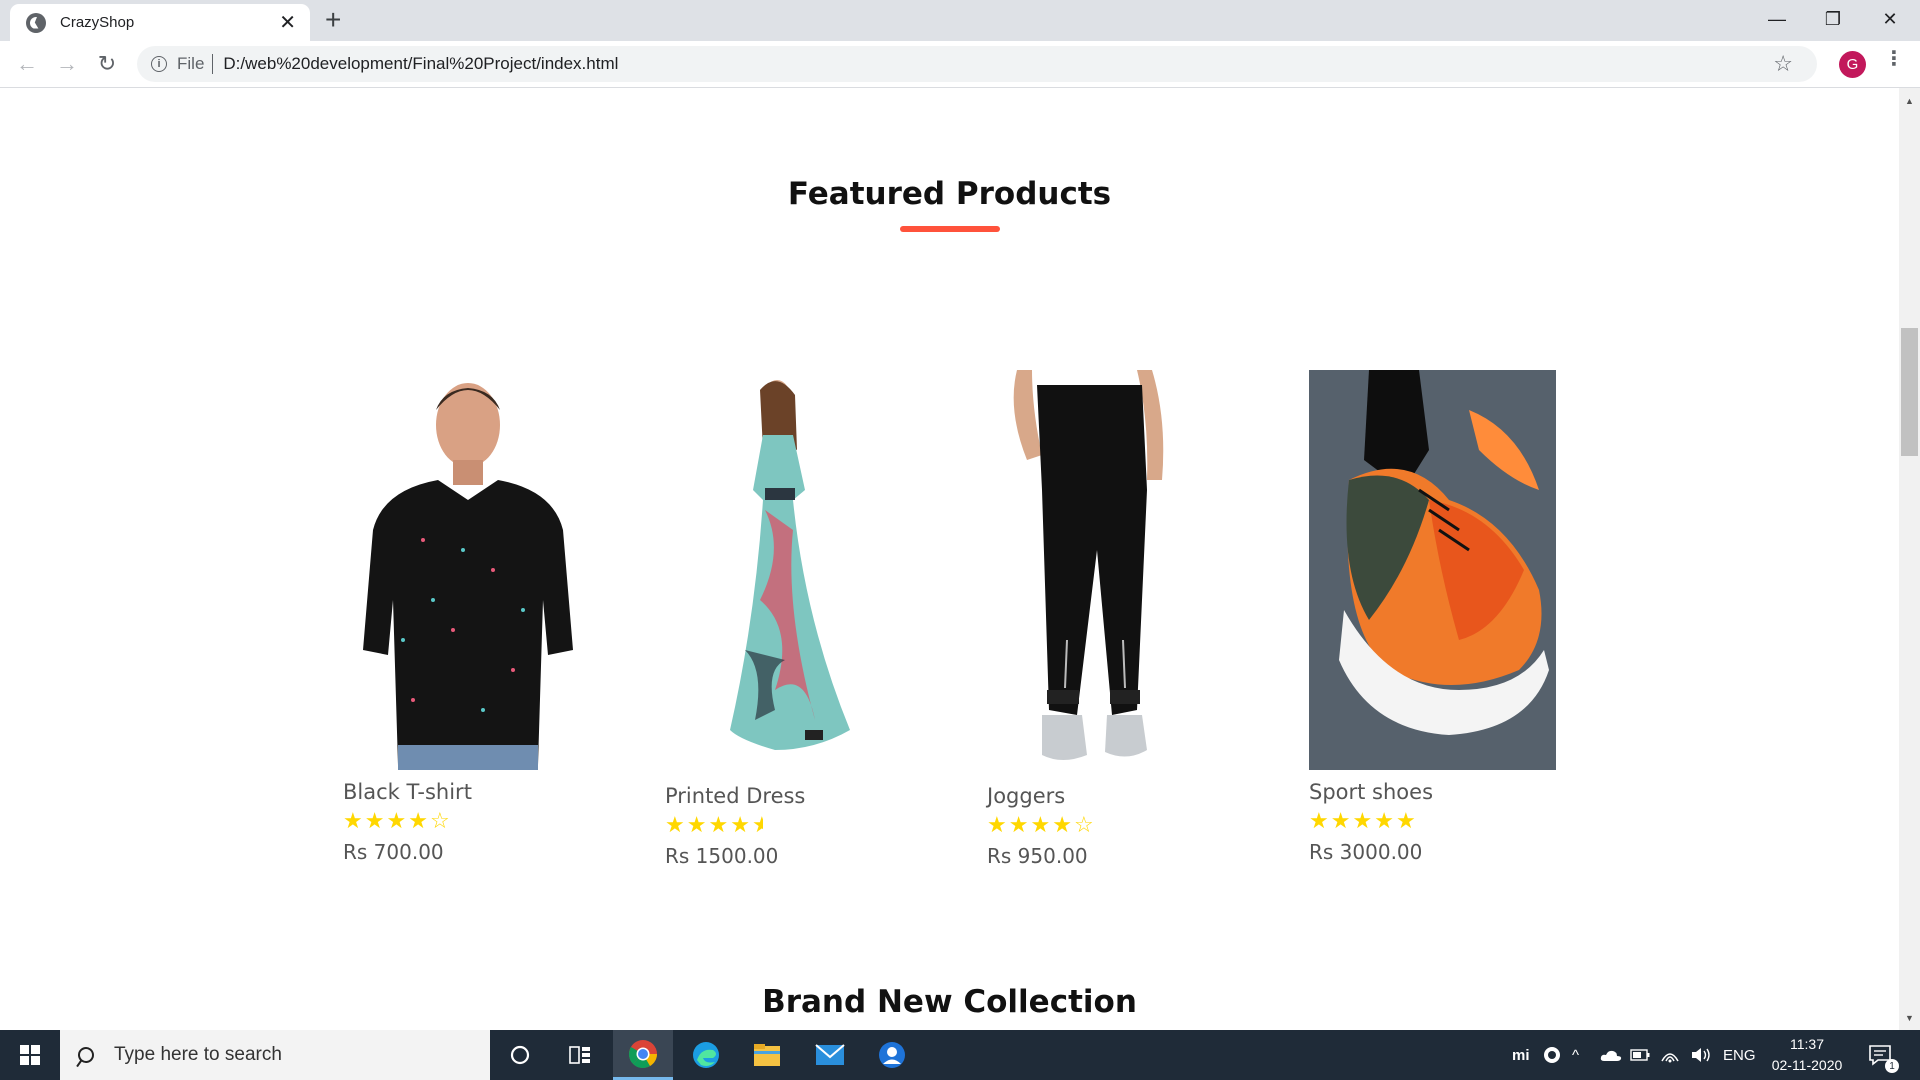 The height and width of the screenshot is (1080, 1920). I want to click on browser-tab: CrazyShop ✕, so click(160, 22).